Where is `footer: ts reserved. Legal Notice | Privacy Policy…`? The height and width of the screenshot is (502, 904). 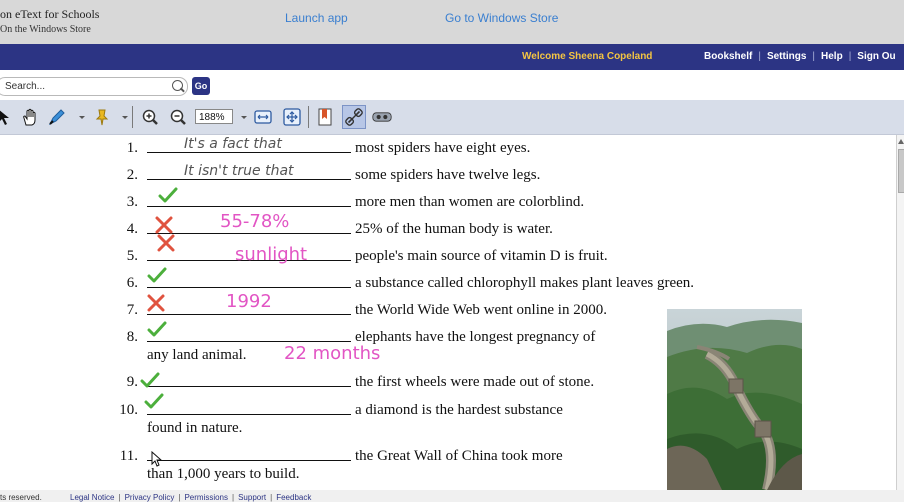
footer: ts reserved. Legal Notice | Privacy Policy… is located at coordinates (452, 496).